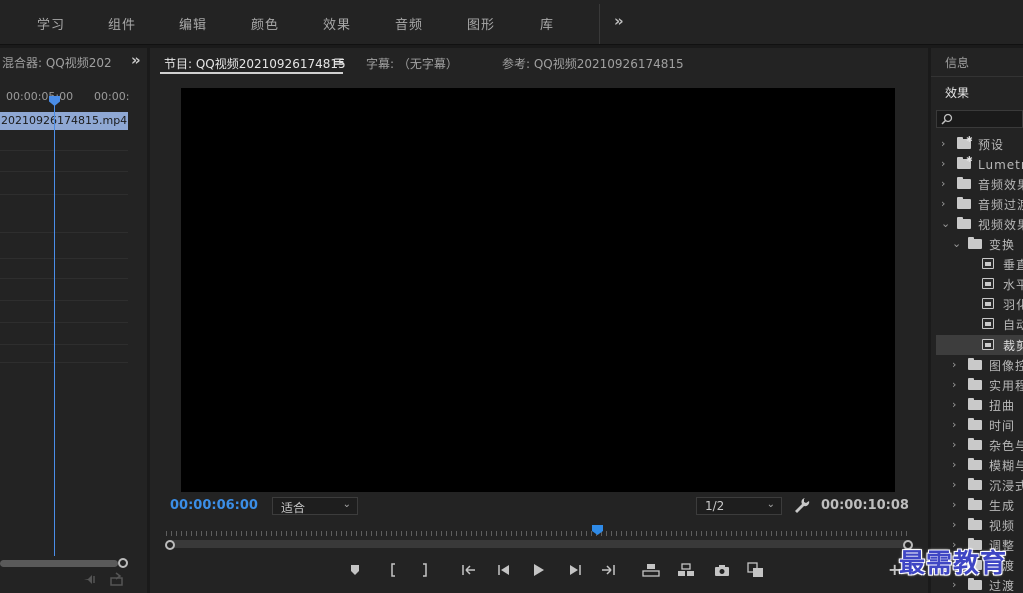 The width and height of the screenshot is (1023, 593). What do you see at coordinates (90, 579) in the screenshot?
I see `audio-note-icon` at bounding box center [90, 579].